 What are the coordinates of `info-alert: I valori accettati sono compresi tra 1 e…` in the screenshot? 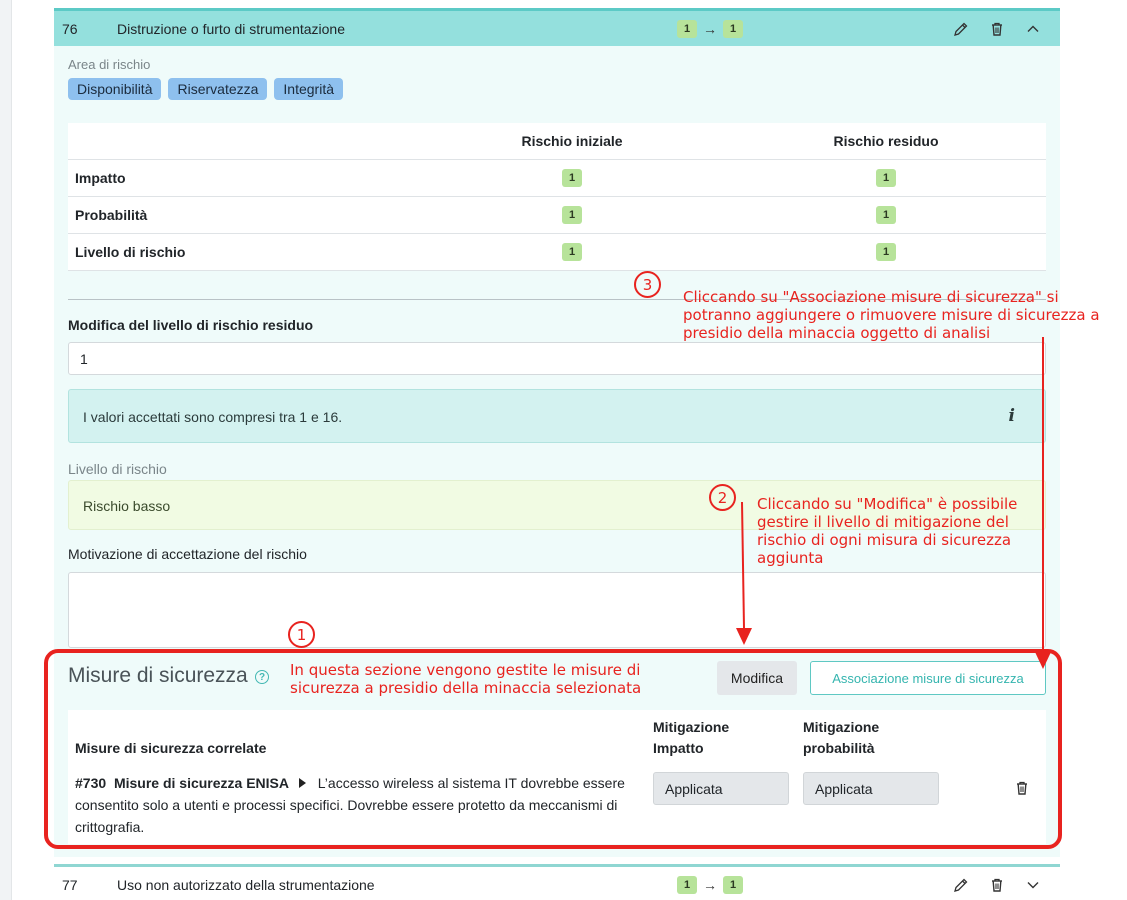 It's located at (557, 416).